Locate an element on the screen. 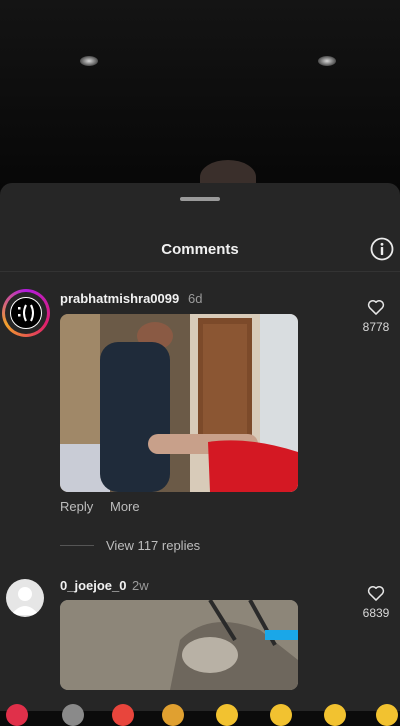  more-button: More is located at coordinates (125, 506).